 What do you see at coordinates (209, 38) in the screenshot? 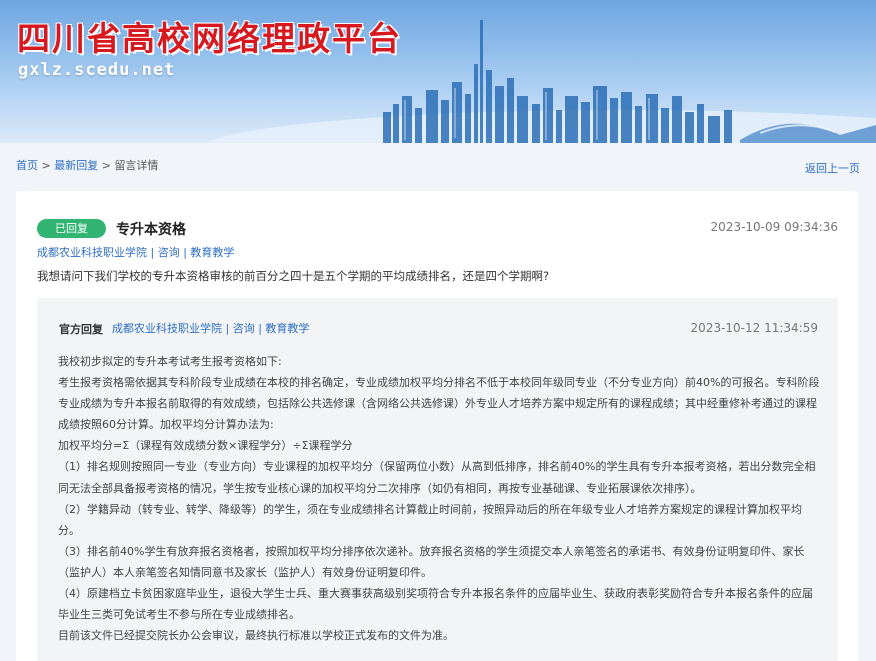
I see `site-title: 四川省高校网络理政平台` at bounding box center [209, 38].